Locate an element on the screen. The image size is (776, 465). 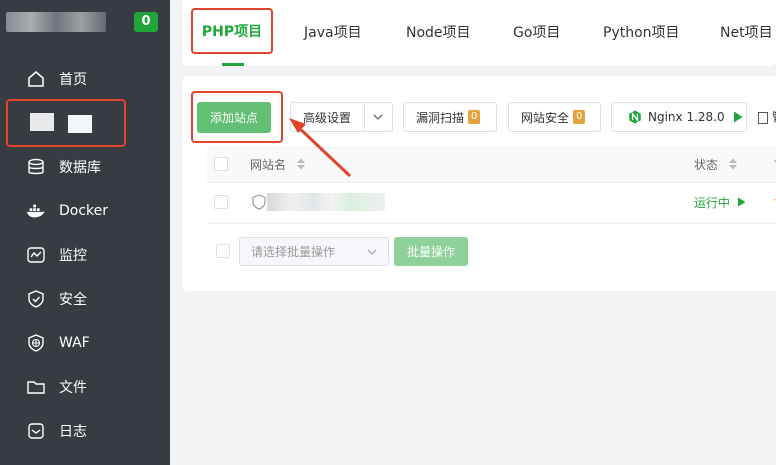
vuln-scan-button: 漏洞扫描 0 is located at coordinates (450, 117).